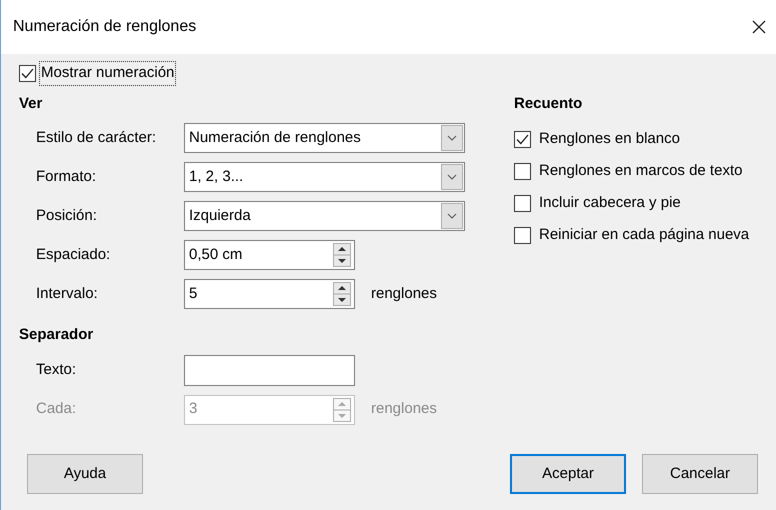 The width and height of the screenshot is (776, 510). Describe the element at coordinates (97, 138) in the screenshot. I see `field-label: Estilo de carácter:` at that location.